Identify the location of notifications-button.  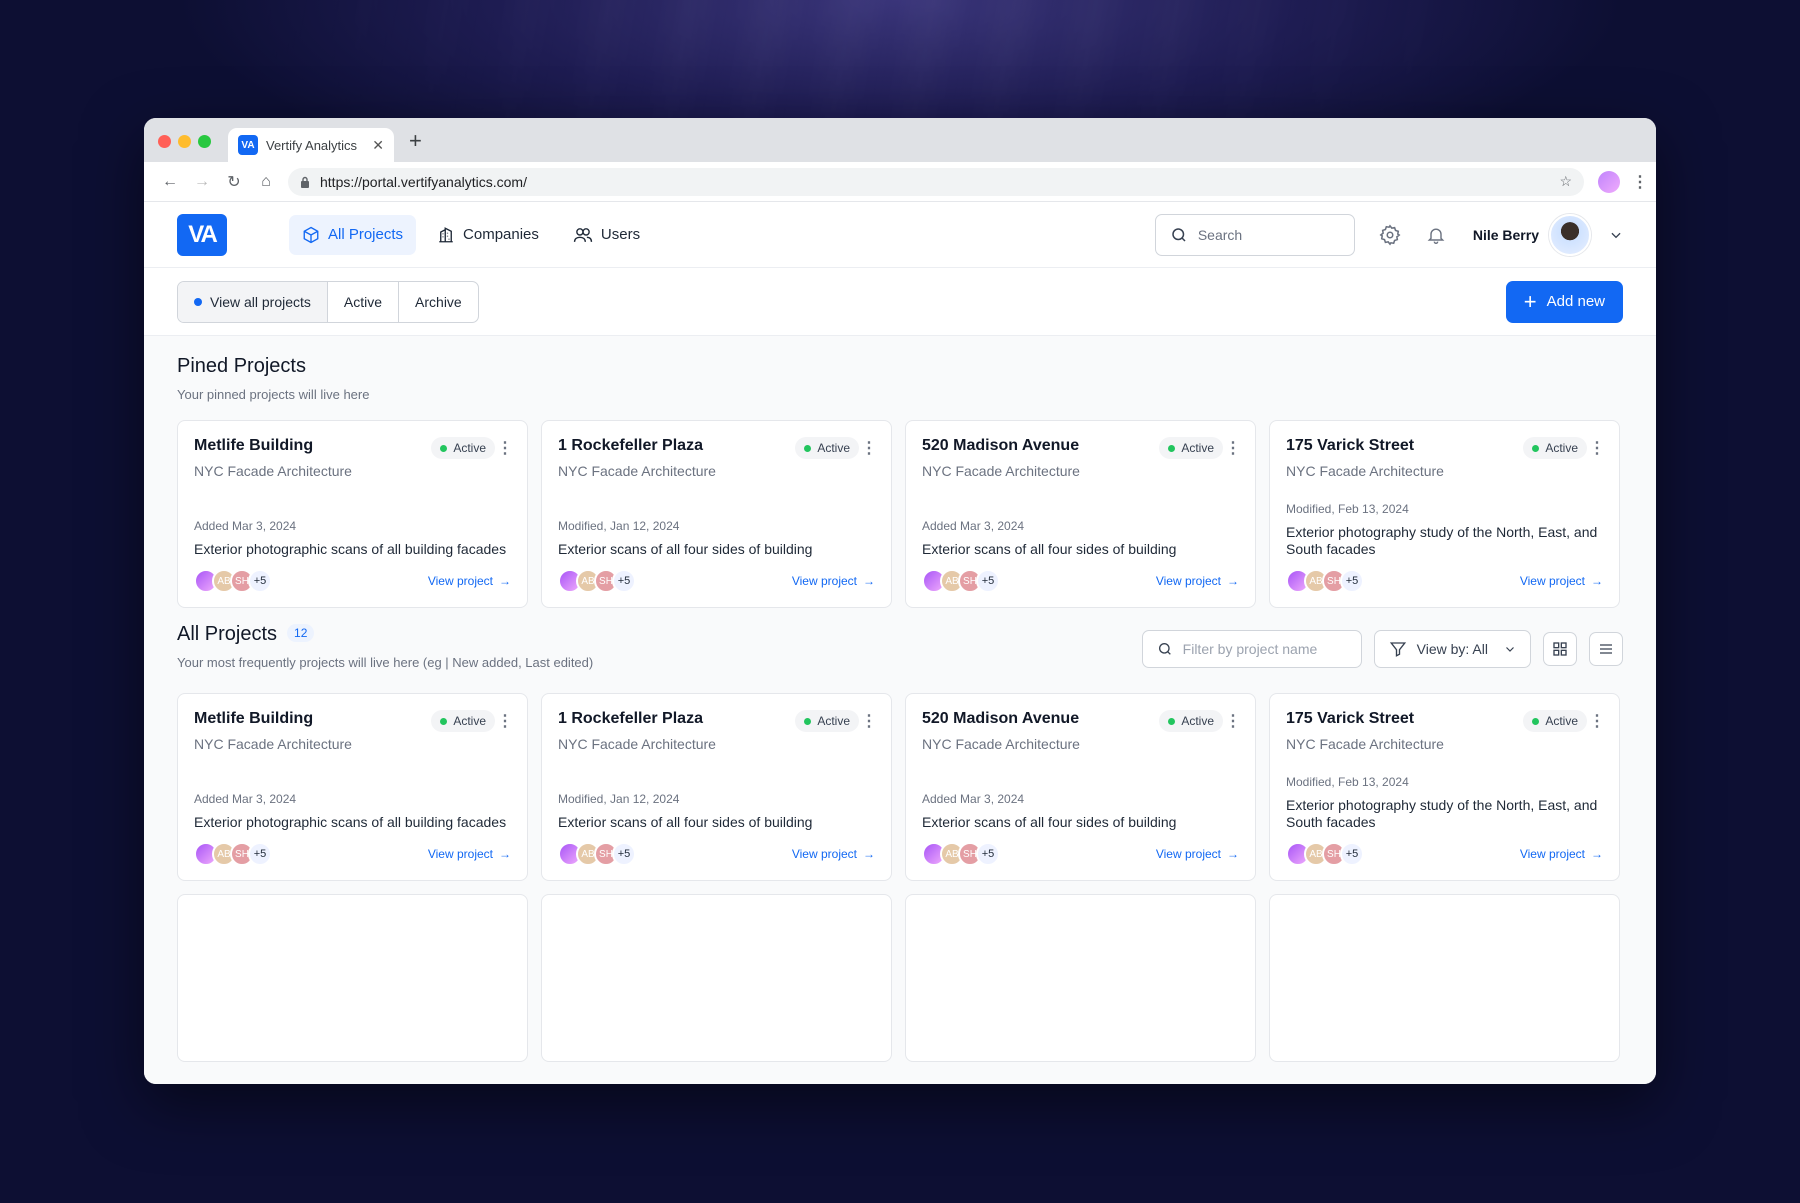
(1436, 235).